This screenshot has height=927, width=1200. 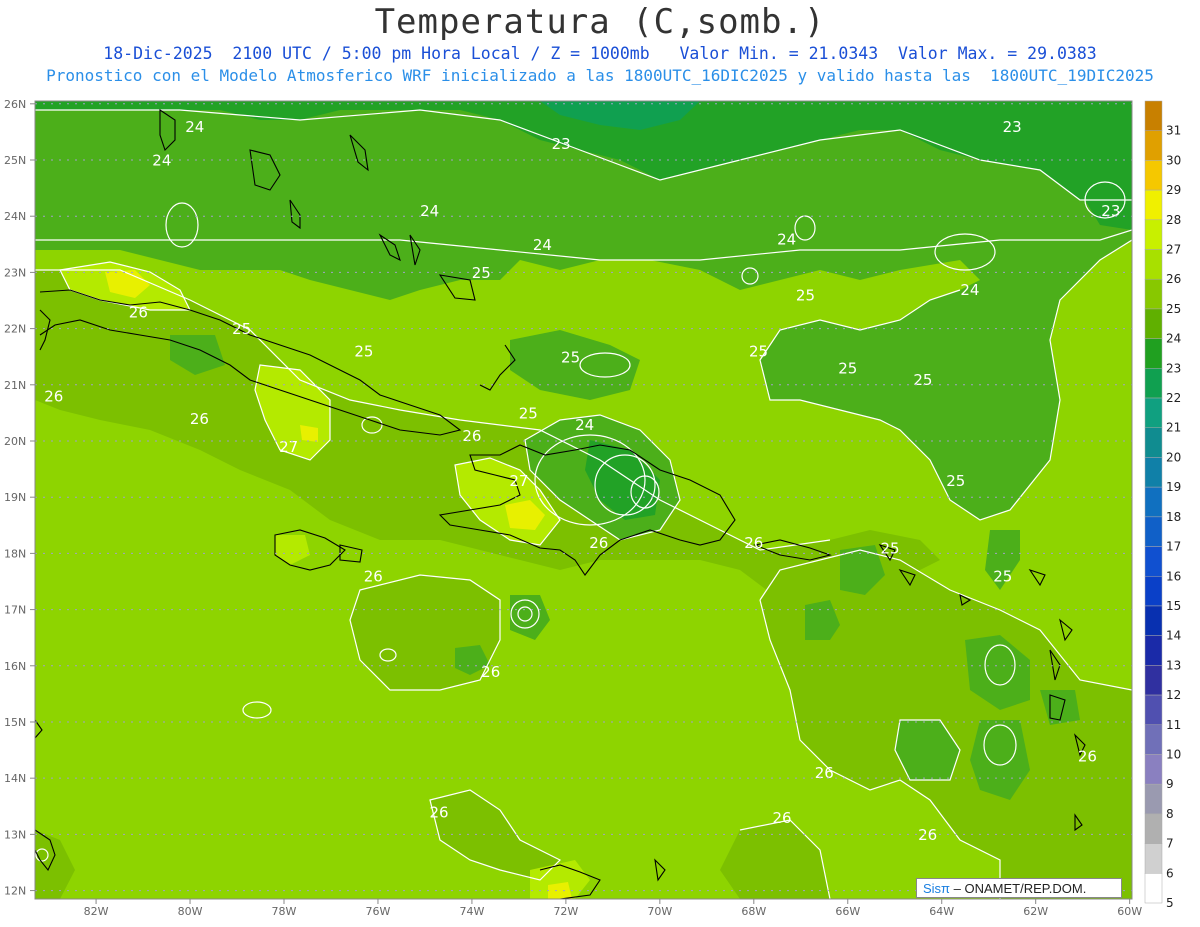 I want to click on colorbar-label: 31, so click(x=1173, y=131).